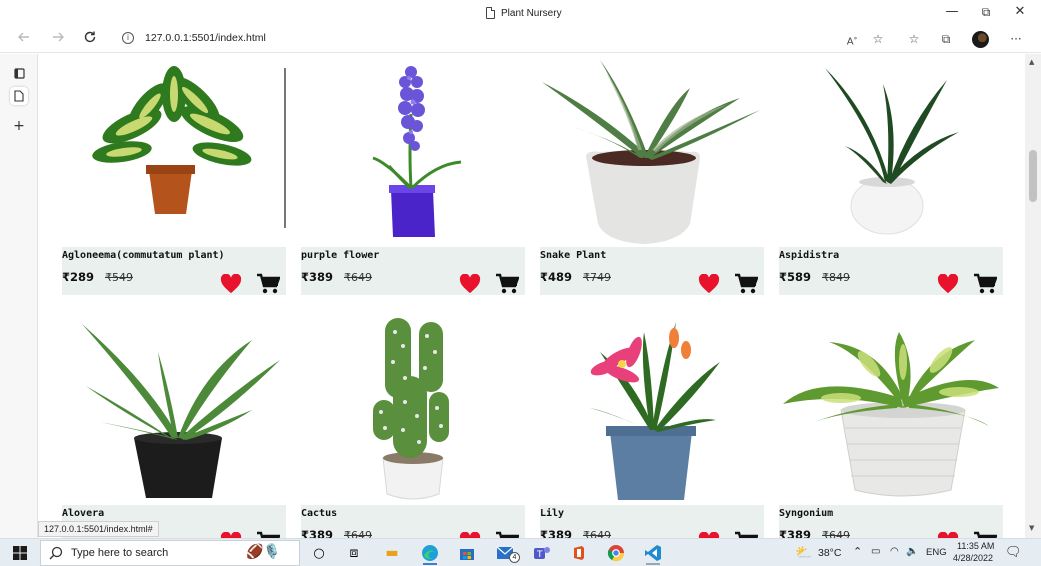  What do you see at coordinates (19, 96) in the screenshot?
I see `tab-page-icon` at bounding box center [19, 96].